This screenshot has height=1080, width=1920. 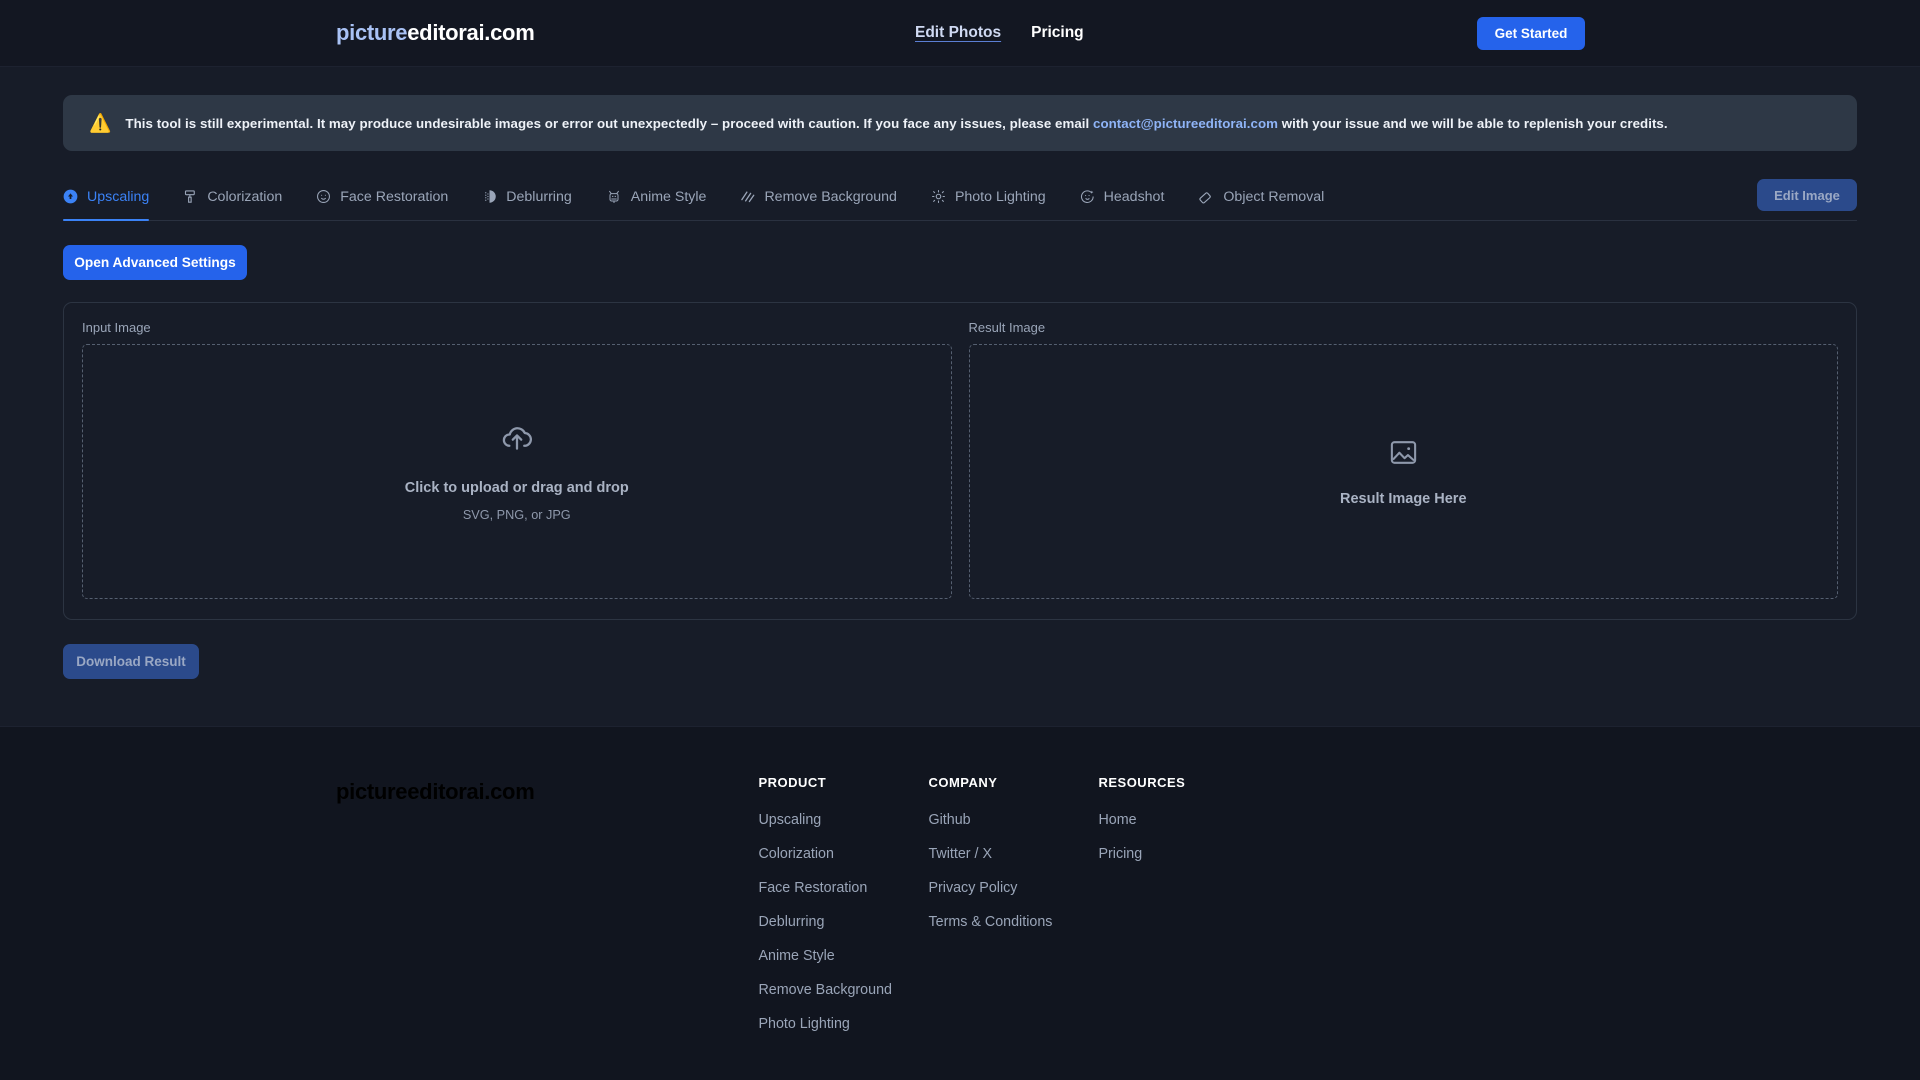 What do you see at coordinates (1274, 196) in the screenshot?
I see `tab-label: Object Removal` at bounding box center [1274, 196].